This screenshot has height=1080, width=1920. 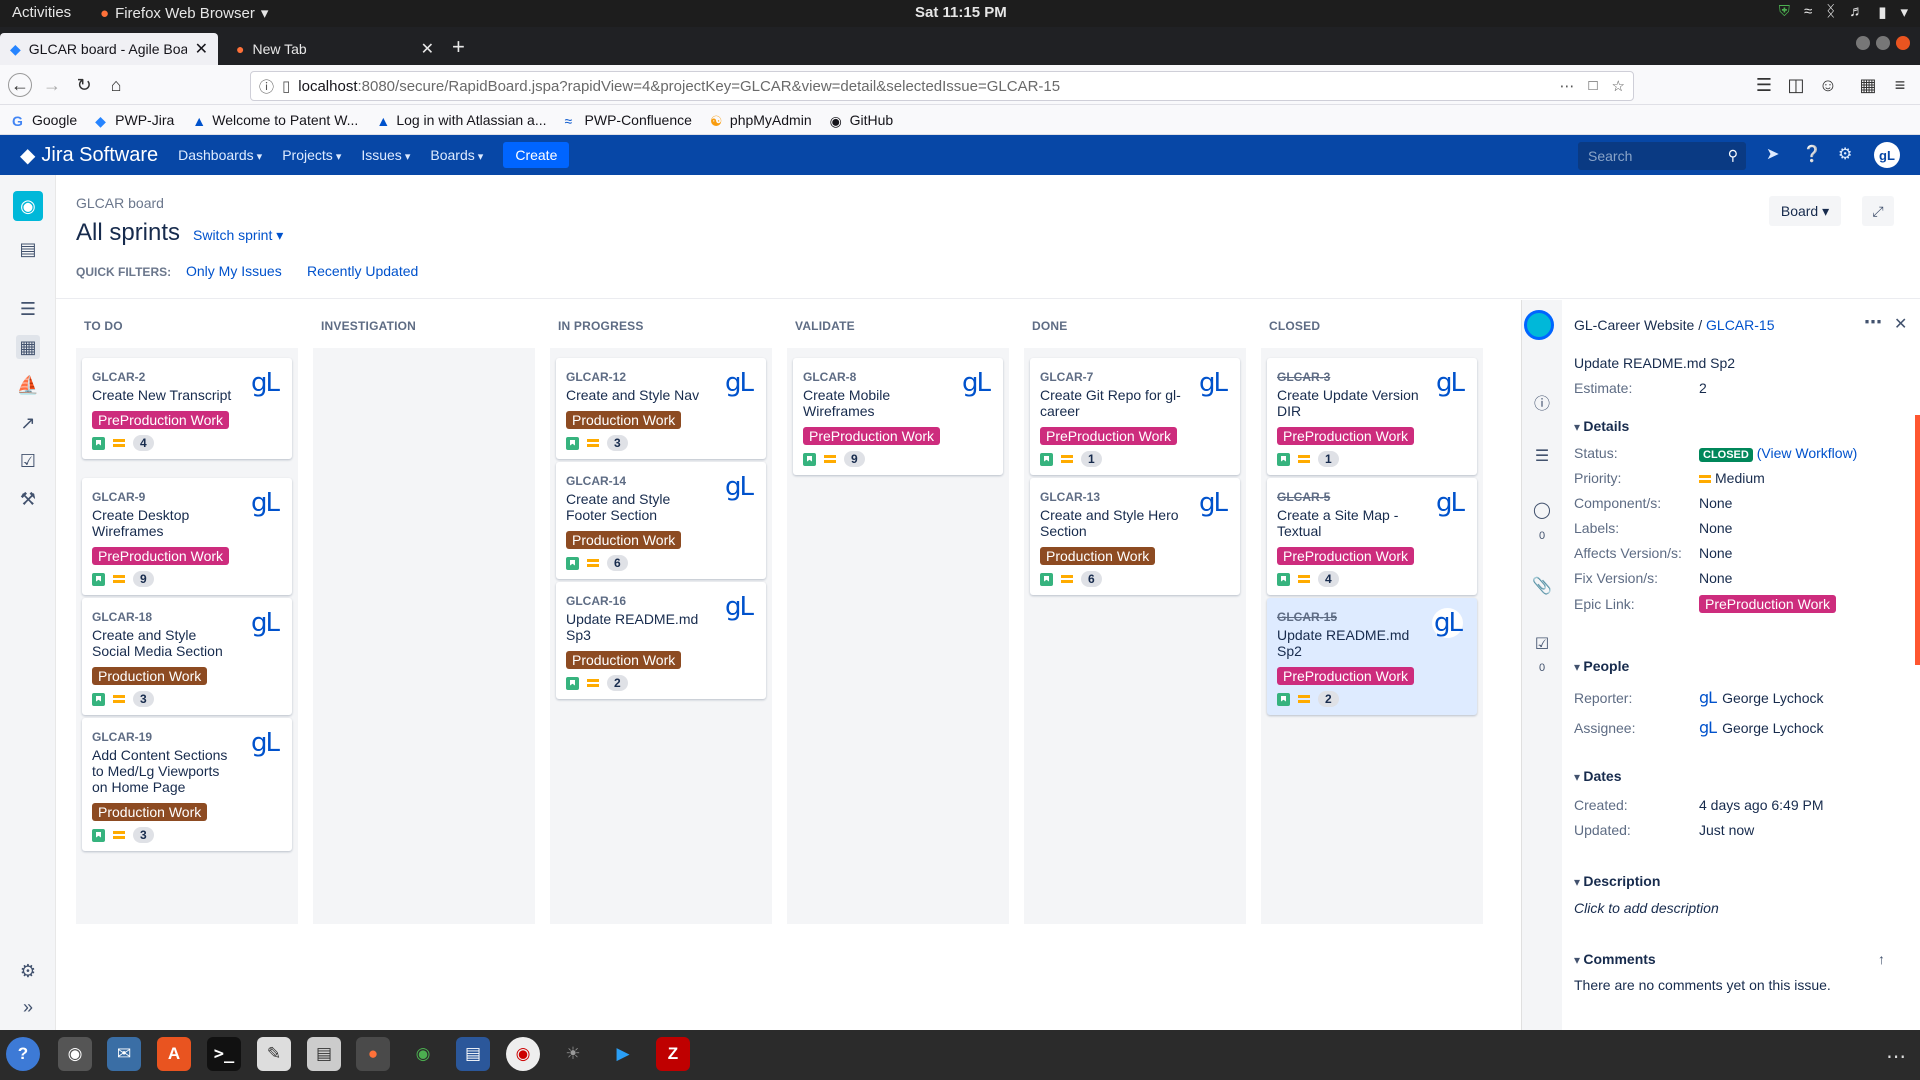 What do you see at coordinates (1703, 388) in the screenshot?
I see `estimate-value: 2` at bounding box center [1703, 388].